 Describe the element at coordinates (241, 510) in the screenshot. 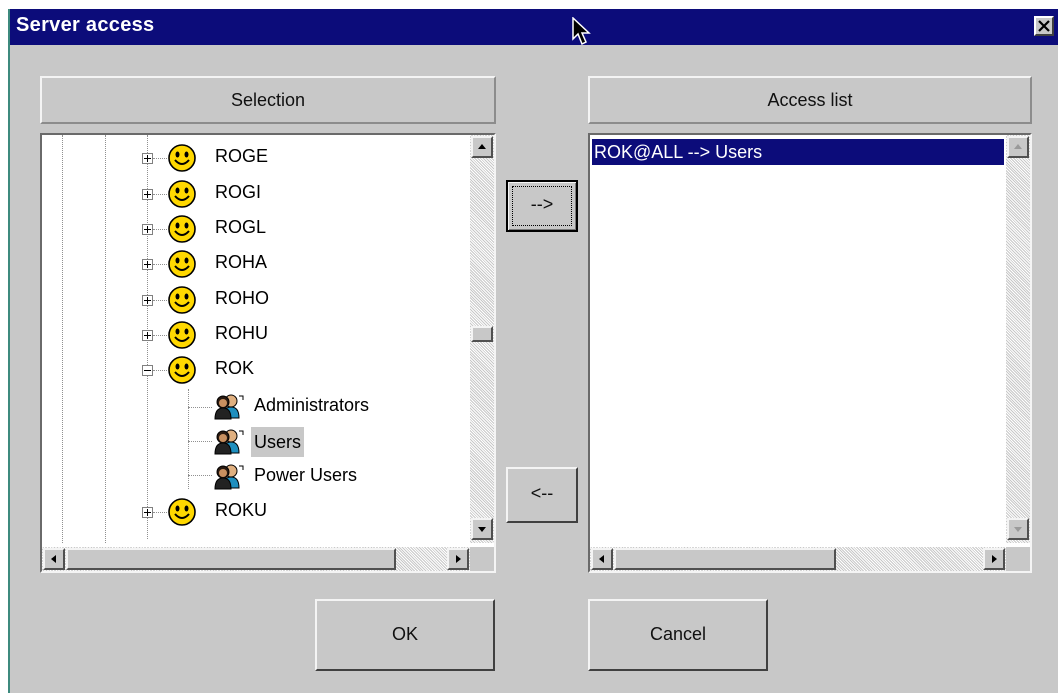

I see `tree-item-label: ROKU` at that location.